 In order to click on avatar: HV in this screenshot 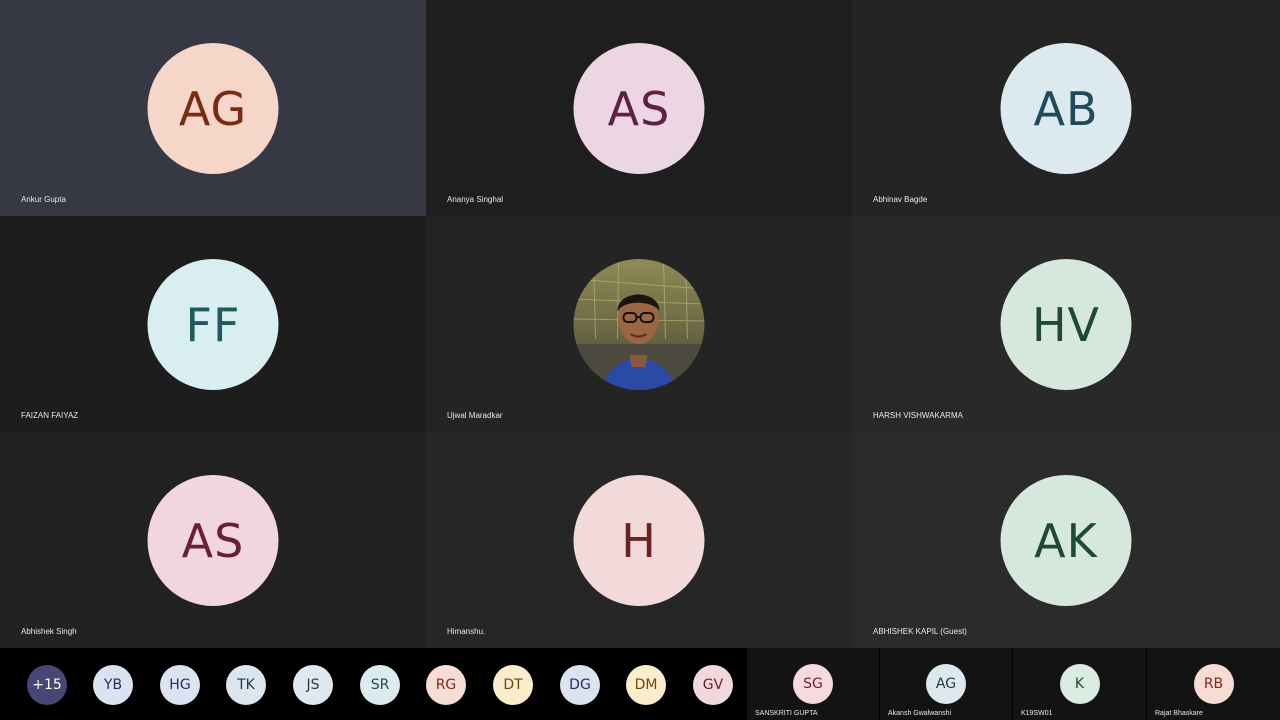, I will do `click(1066, 324)`.